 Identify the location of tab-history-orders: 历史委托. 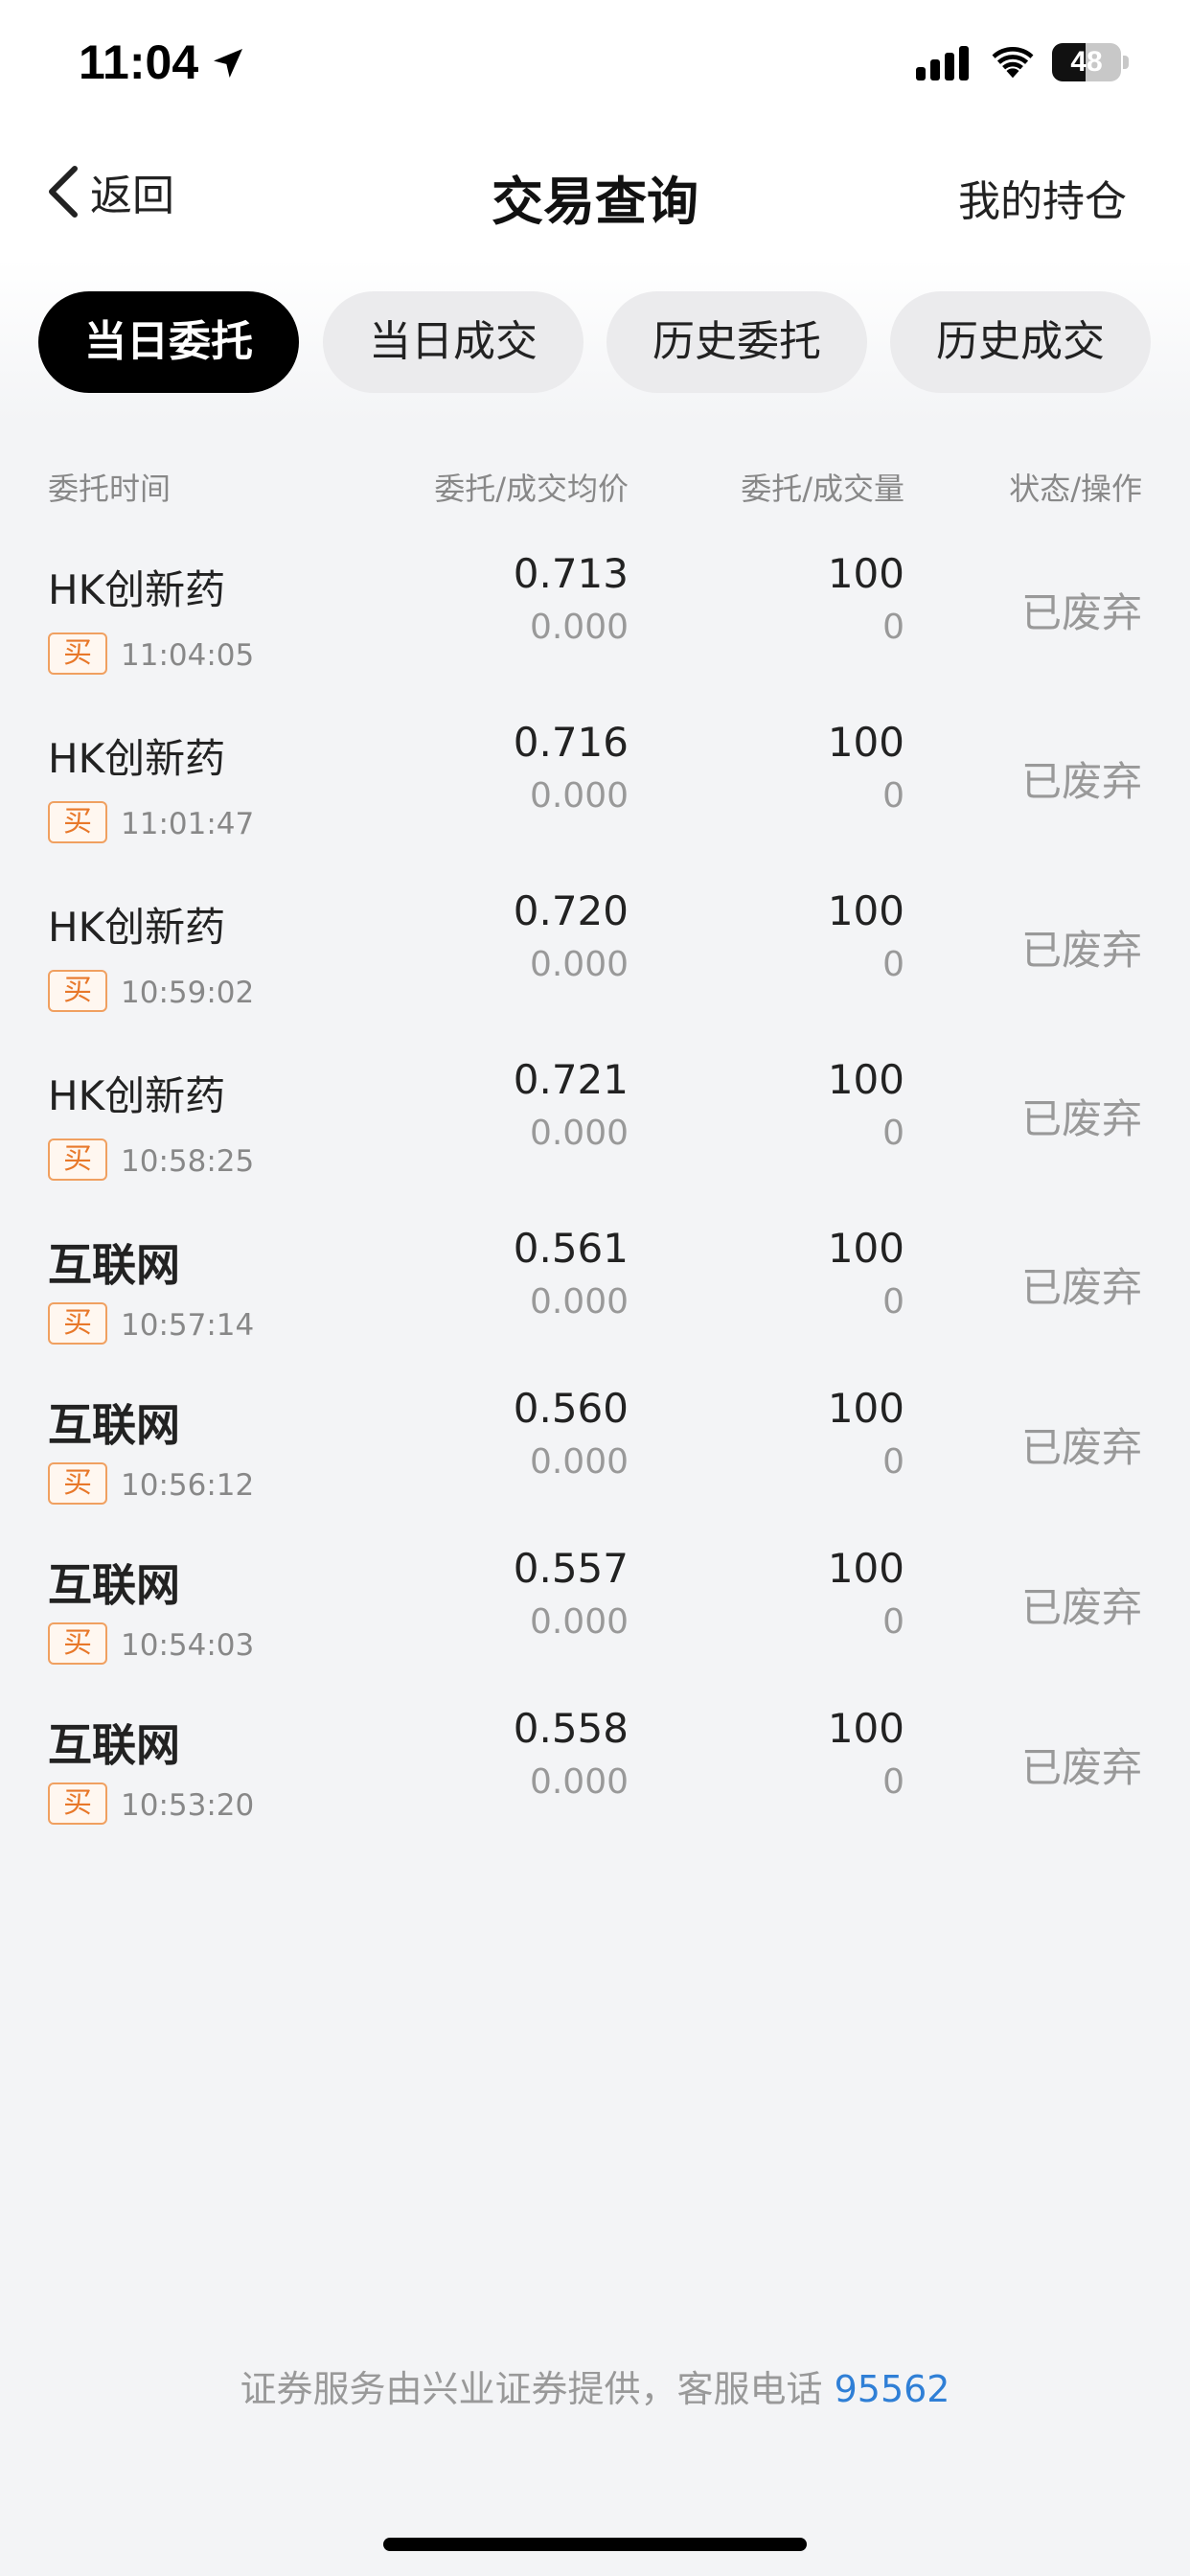
(736, 342).